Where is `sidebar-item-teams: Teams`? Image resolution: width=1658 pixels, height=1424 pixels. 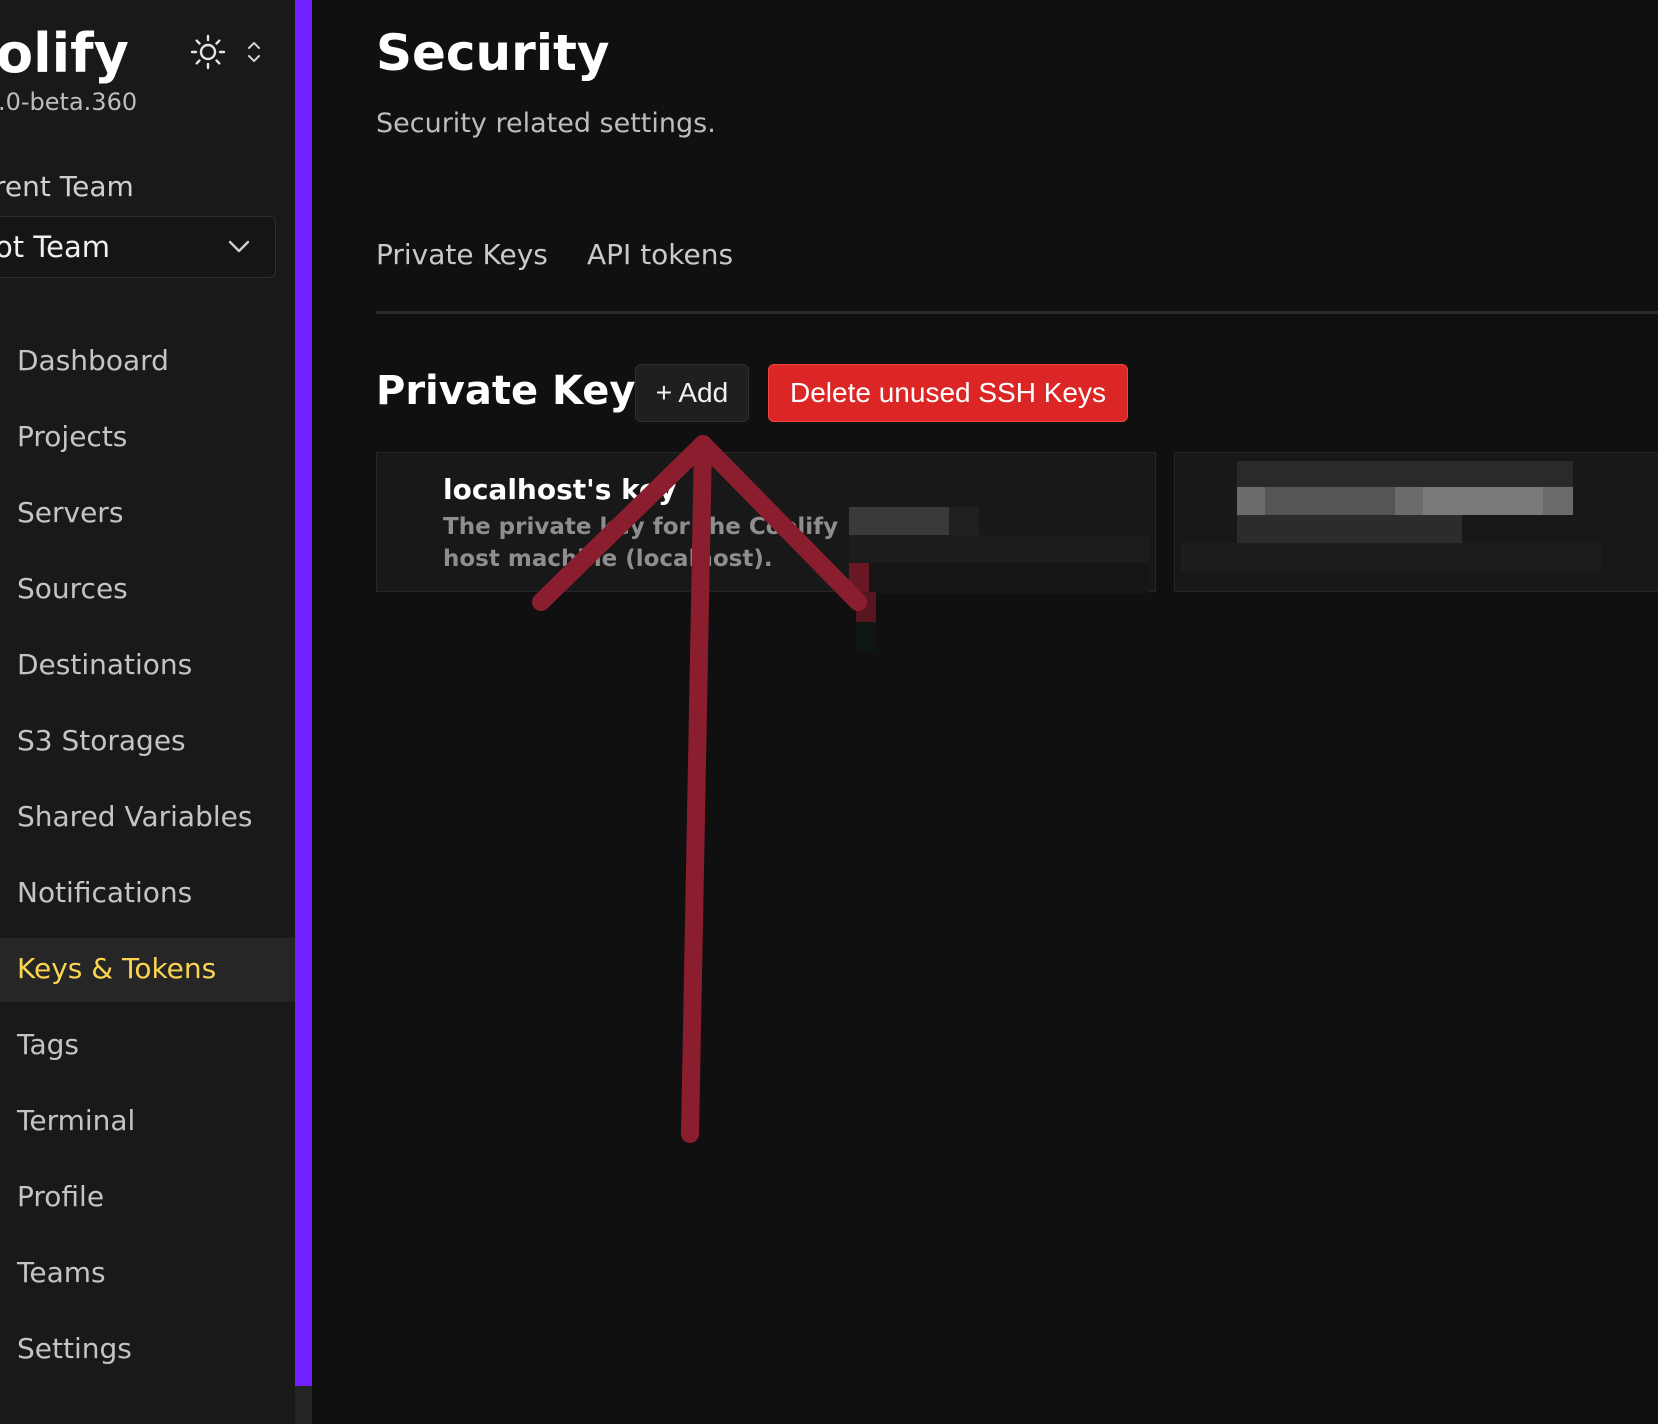
sidebar-item-teams: Teams is located at coordinates (147, 1274).